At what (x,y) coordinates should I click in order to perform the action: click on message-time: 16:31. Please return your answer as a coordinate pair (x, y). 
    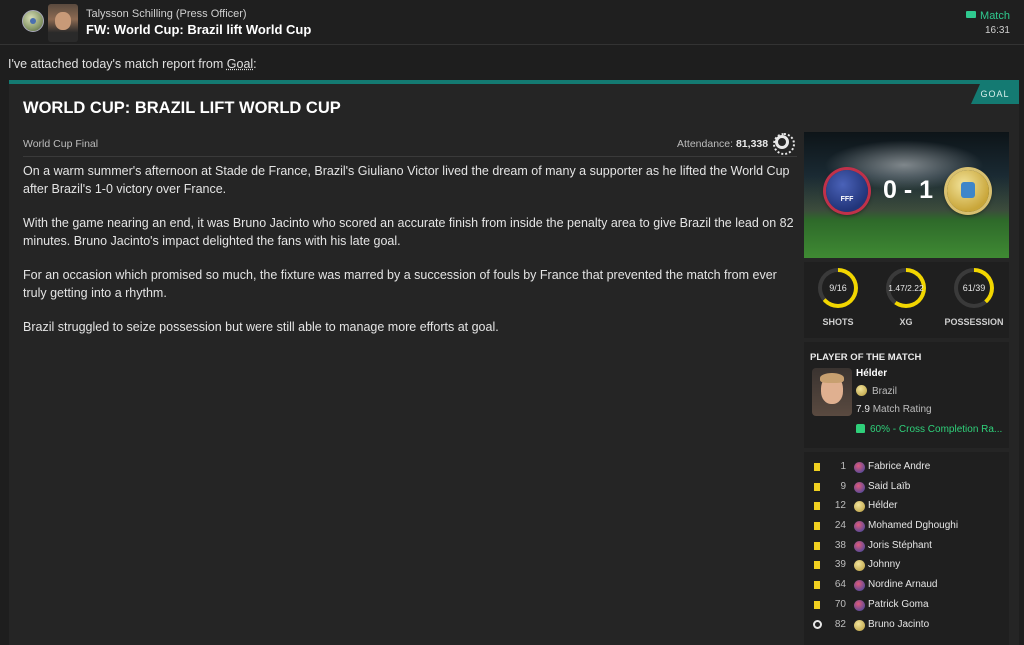
    Looking at the image, I should click on (997, 30).